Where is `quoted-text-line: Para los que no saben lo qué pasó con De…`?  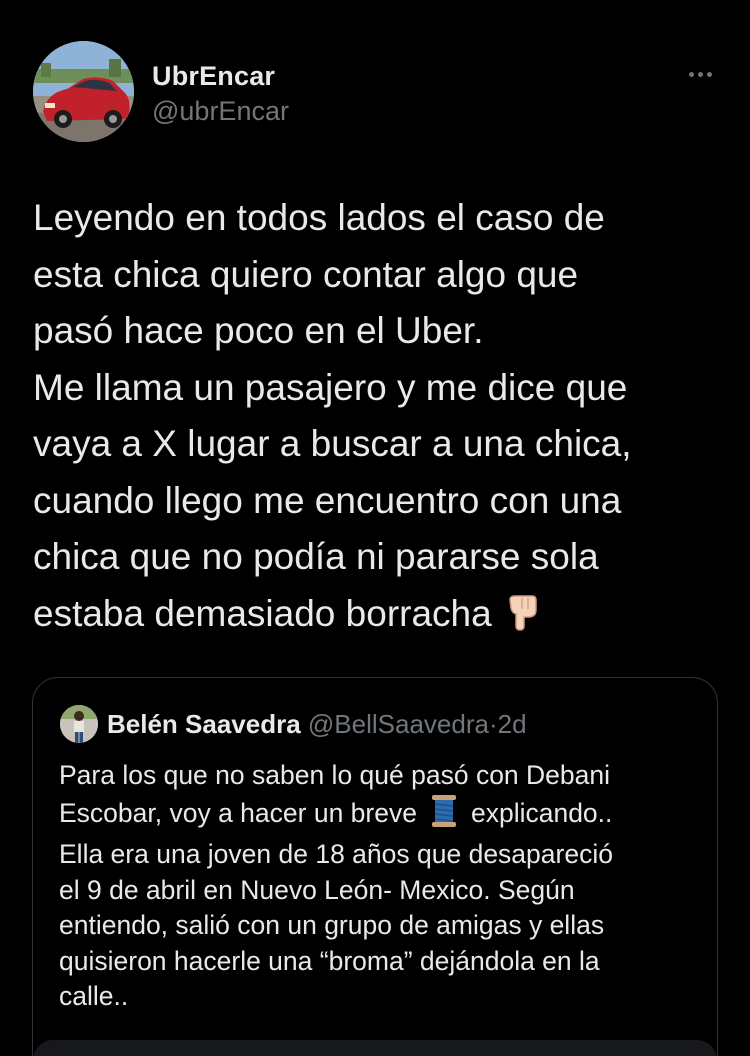 quoted-text-line: Para los que no saben lo qué pasó con De… is located at coordinates (335, 775).